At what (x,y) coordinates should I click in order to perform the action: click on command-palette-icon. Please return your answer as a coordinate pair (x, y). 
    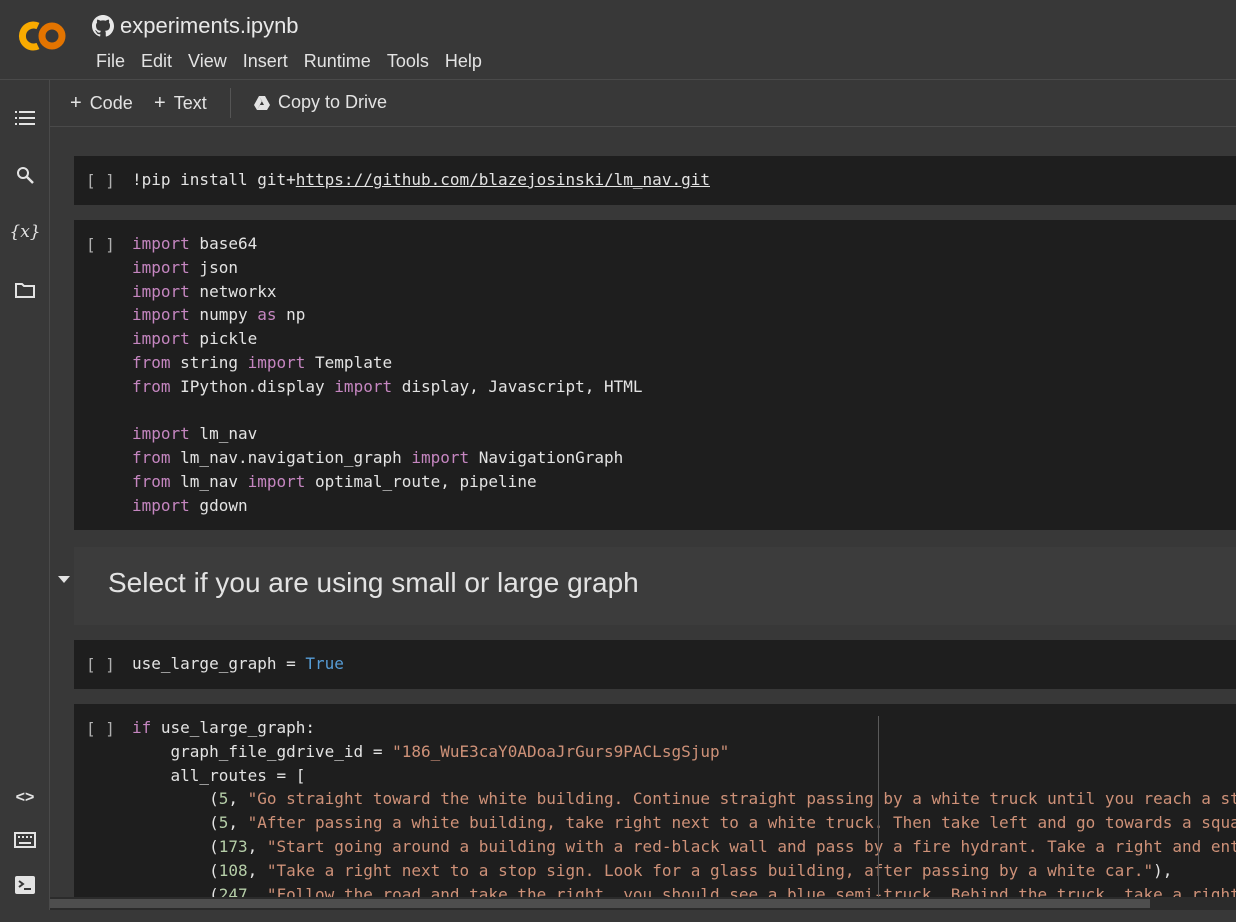
    Looking at the image, I should click on (25, 840).